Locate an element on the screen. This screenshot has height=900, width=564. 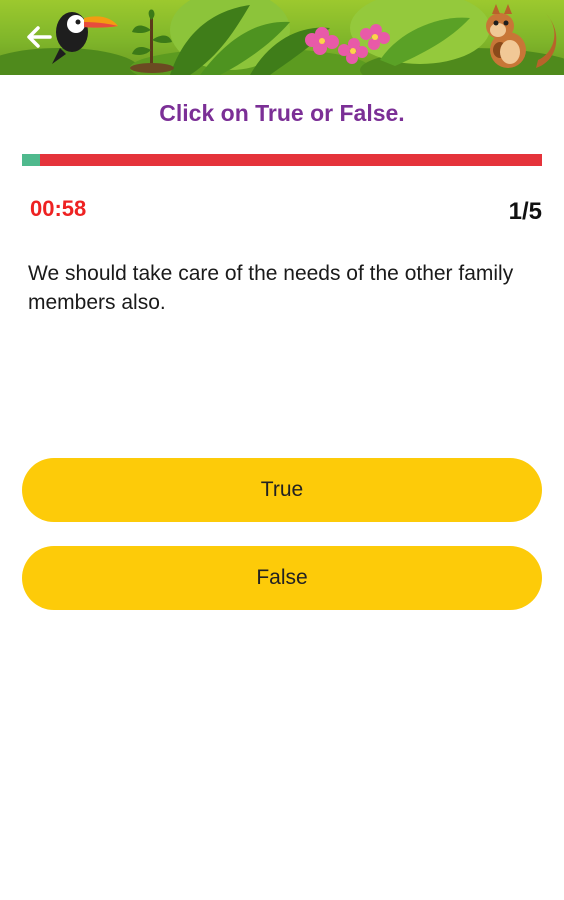
question-counter: 1/5 is located at coordinates (525, 211).